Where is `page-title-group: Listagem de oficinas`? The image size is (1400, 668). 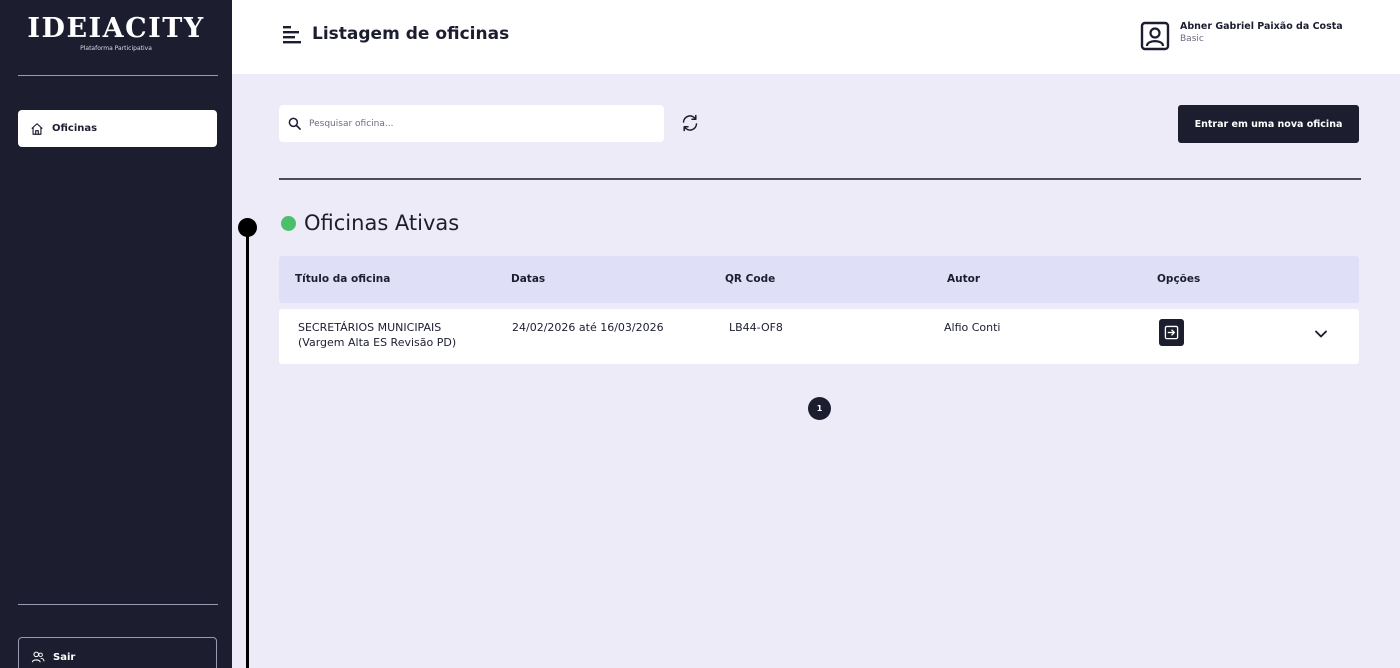
page-title-group: Listagem de oficinas is located at coordinates (395, 34).